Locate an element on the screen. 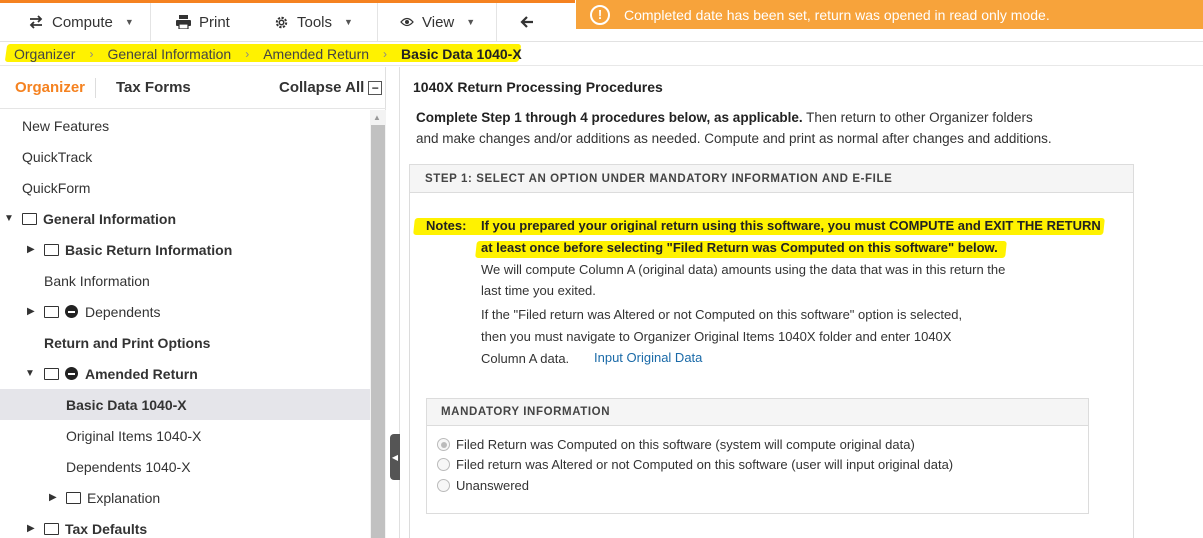  tools-label: Tools is located at coordinates (315, 22).